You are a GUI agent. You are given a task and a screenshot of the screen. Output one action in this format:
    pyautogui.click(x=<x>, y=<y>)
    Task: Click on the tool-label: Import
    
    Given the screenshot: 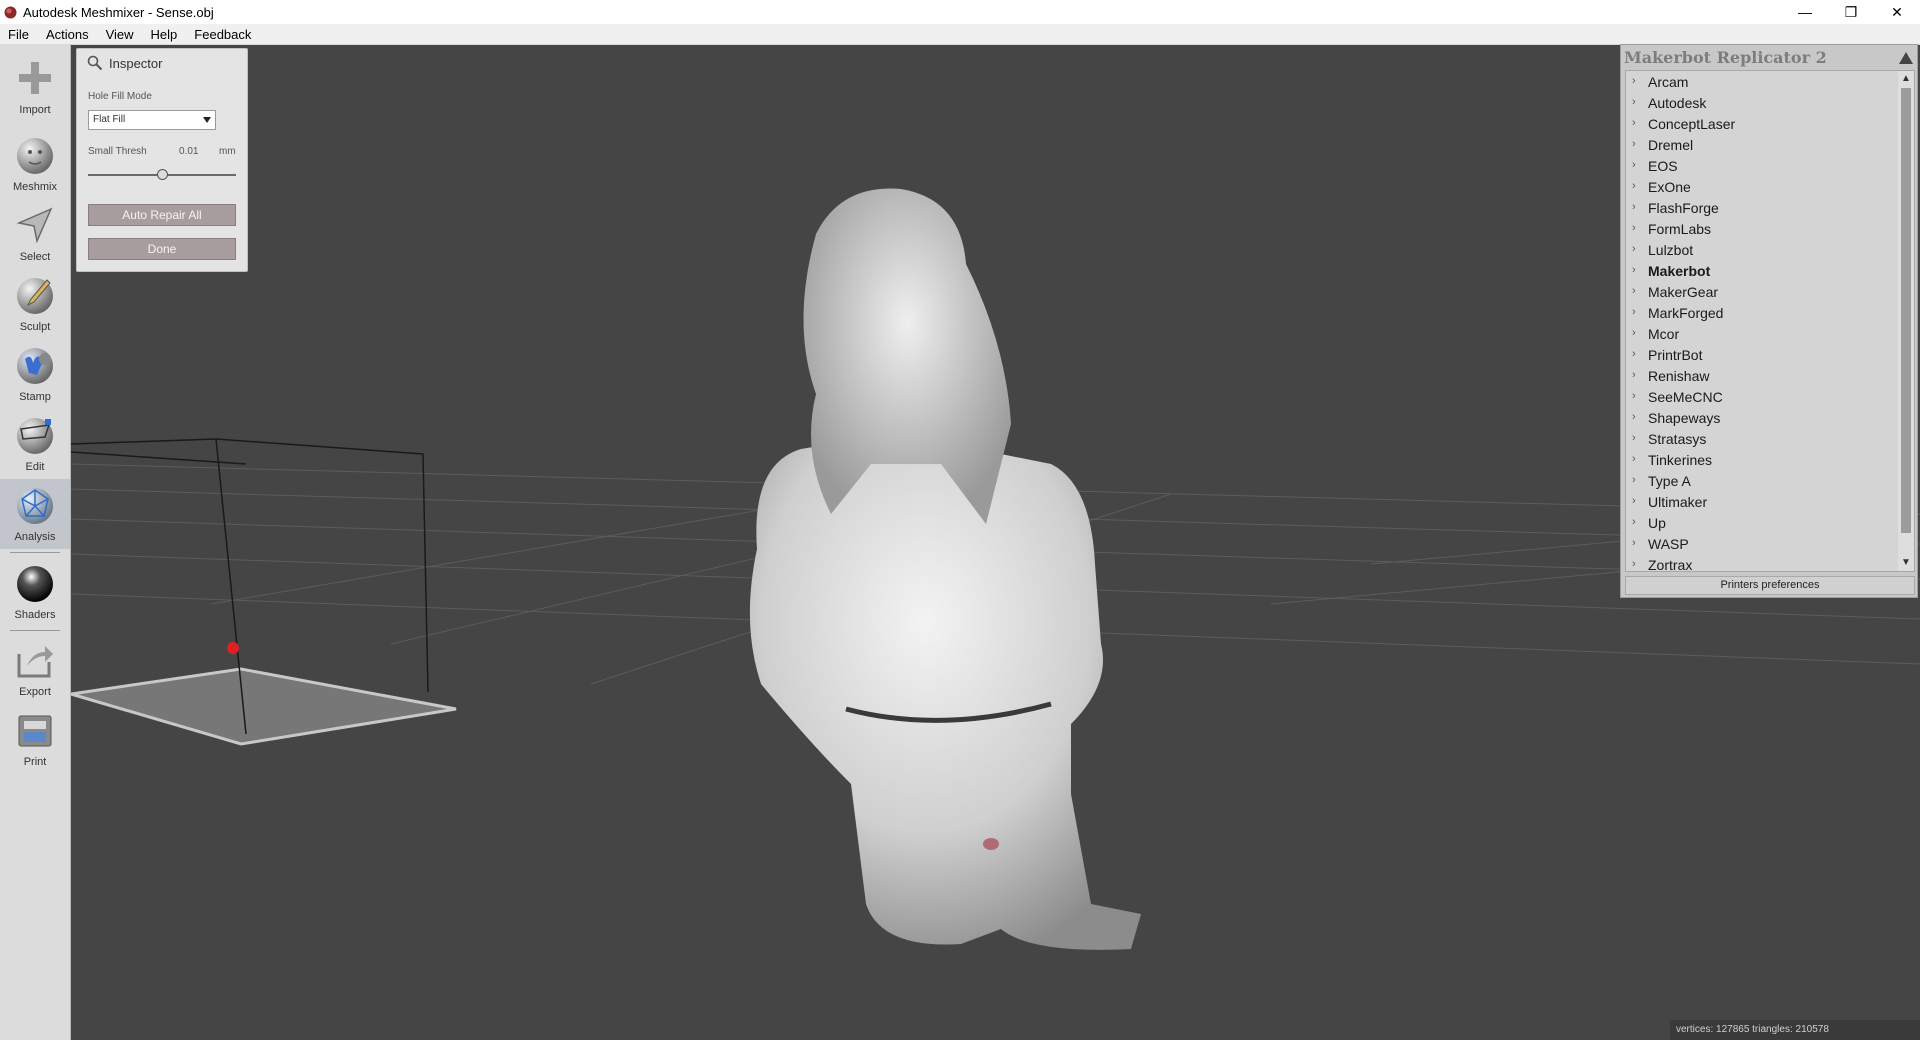 What is the action you would take?
    pyautogui.click(x=35, y=110)
    